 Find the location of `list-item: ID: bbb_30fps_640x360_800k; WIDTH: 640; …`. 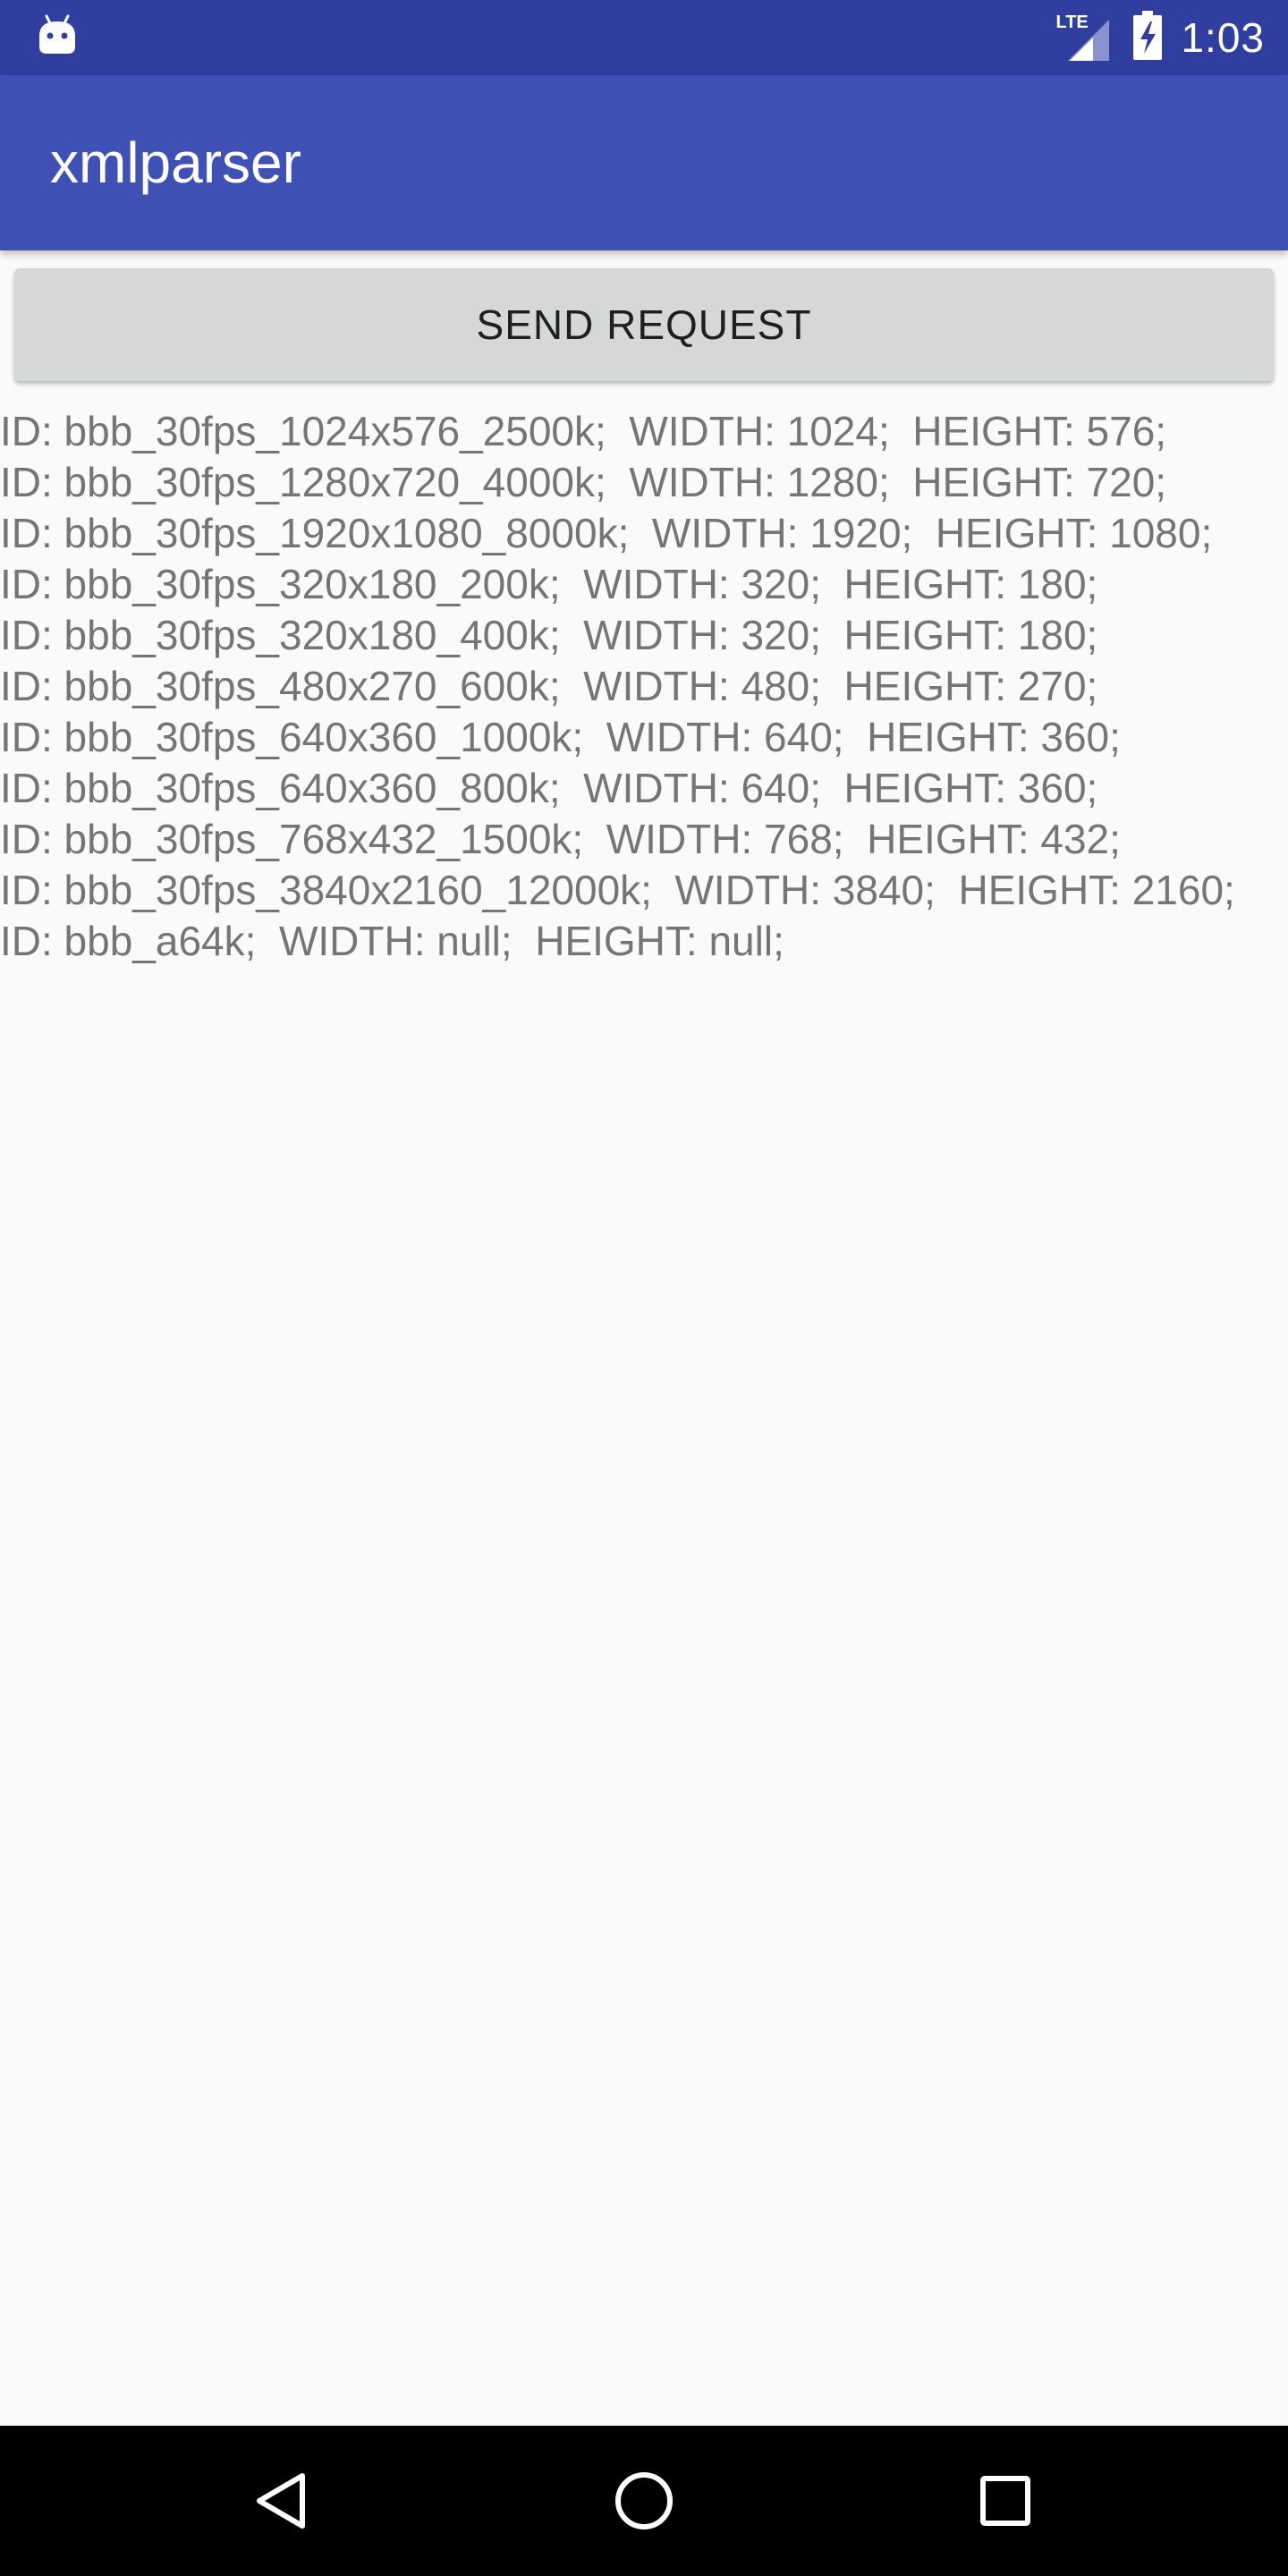

list-item: ID: bbb_30fps_640x360_800k; WIDTH: 640; … is located at coordinates (549, 788).